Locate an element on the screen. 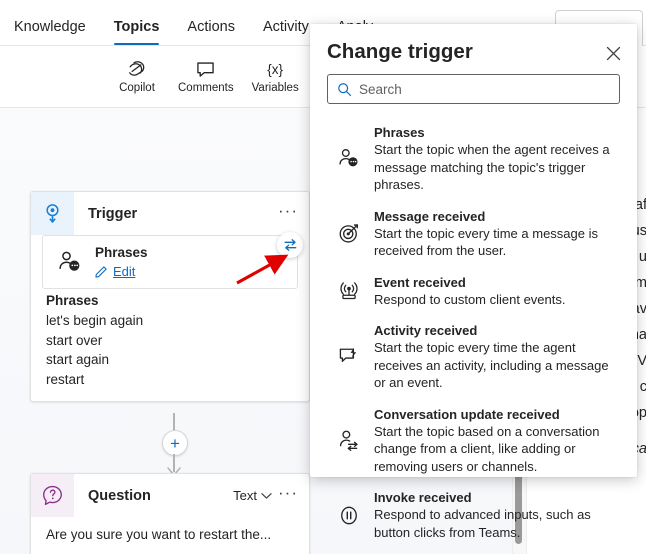 The image size is (646, 554). add-node-button: + is located at coordinates (175, 443).